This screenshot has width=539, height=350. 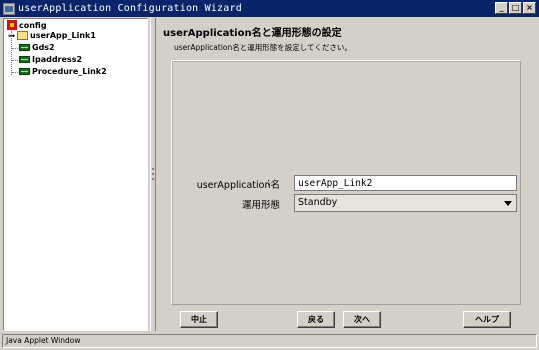 I want to click on tree-node-procedure-link2: Procedure_Link2, so click(x=63, y=71).